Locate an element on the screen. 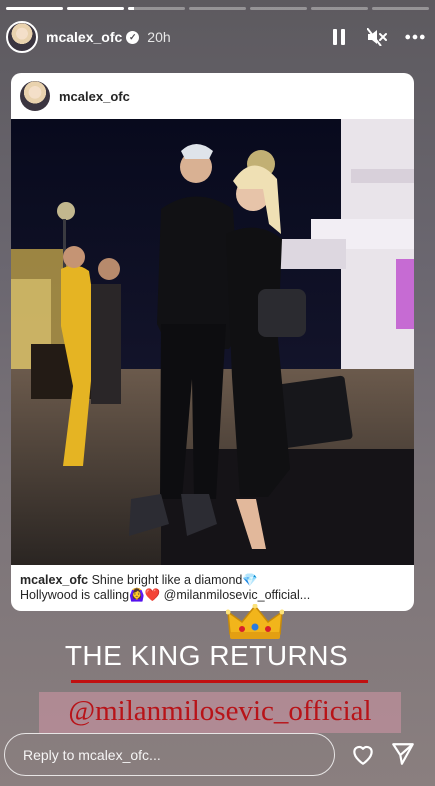 This screenshot has height=786, width=435. headline-underline is located at coordinates (219, 681).